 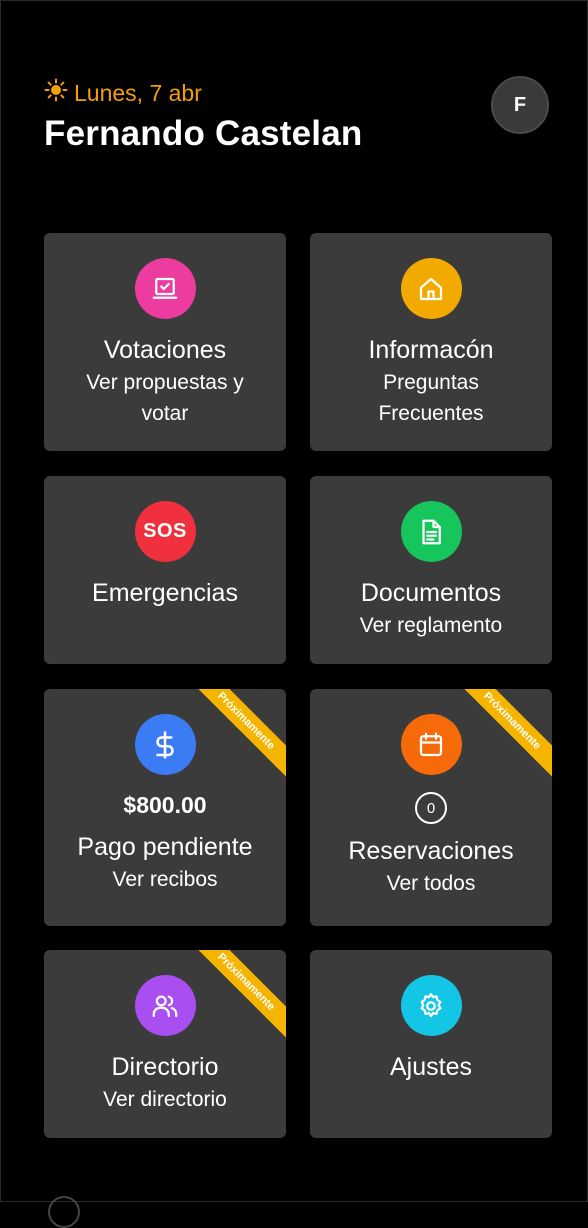 What do you see at coordinates (165, 593) in the screenshot?
I see `card-title: Emergencias` at bounding box center [165, 593].